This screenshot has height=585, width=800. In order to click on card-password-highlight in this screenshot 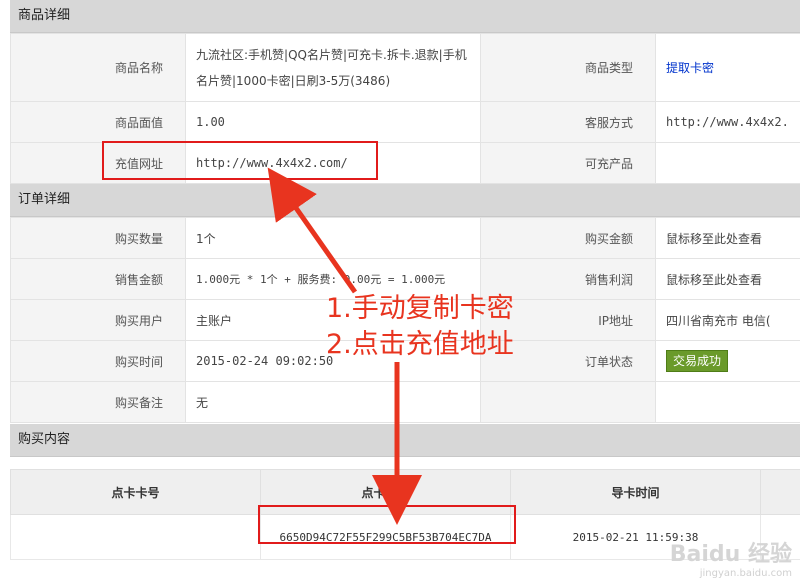, I will do `click(387, 524)`.